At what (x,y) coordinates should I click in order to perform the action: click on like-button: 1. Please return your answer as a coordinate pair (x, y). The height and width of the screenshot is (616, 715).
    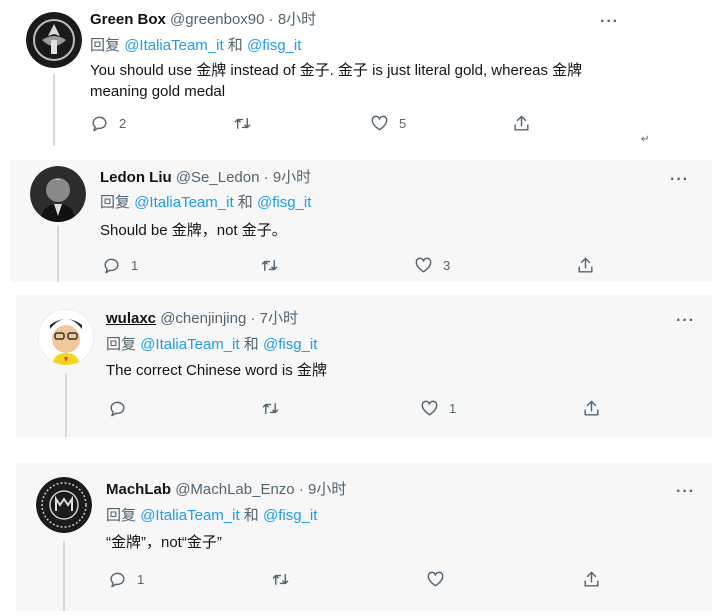
    Looking at the image, I should click on (438, 408).